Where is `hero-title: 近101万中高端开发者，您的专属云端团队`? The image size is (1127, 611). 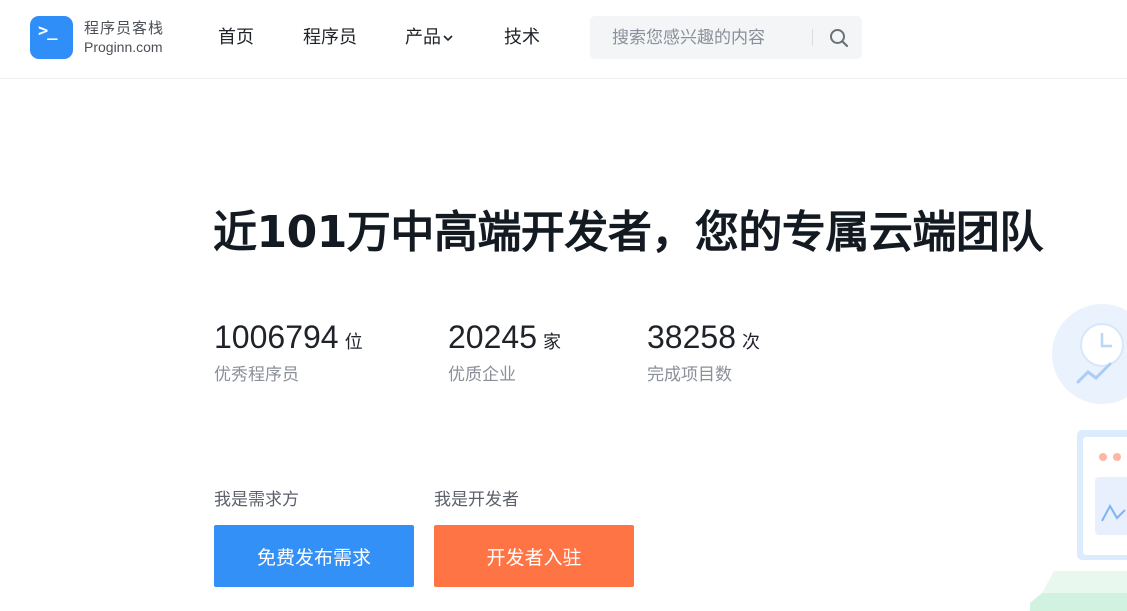
hero-title: 近101万中高端开发者，您的专属云端团队 is located at coordinates (628, 232).